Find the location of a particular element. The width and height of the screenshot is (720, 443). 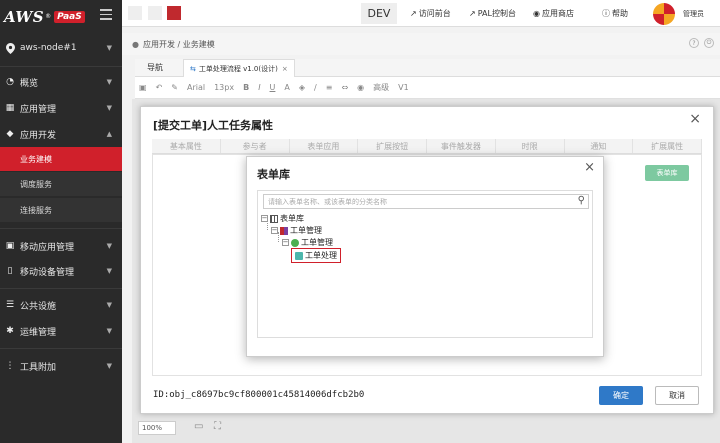

node-selector: aws-node#1 ▼ is located at coordinates (61, 48).